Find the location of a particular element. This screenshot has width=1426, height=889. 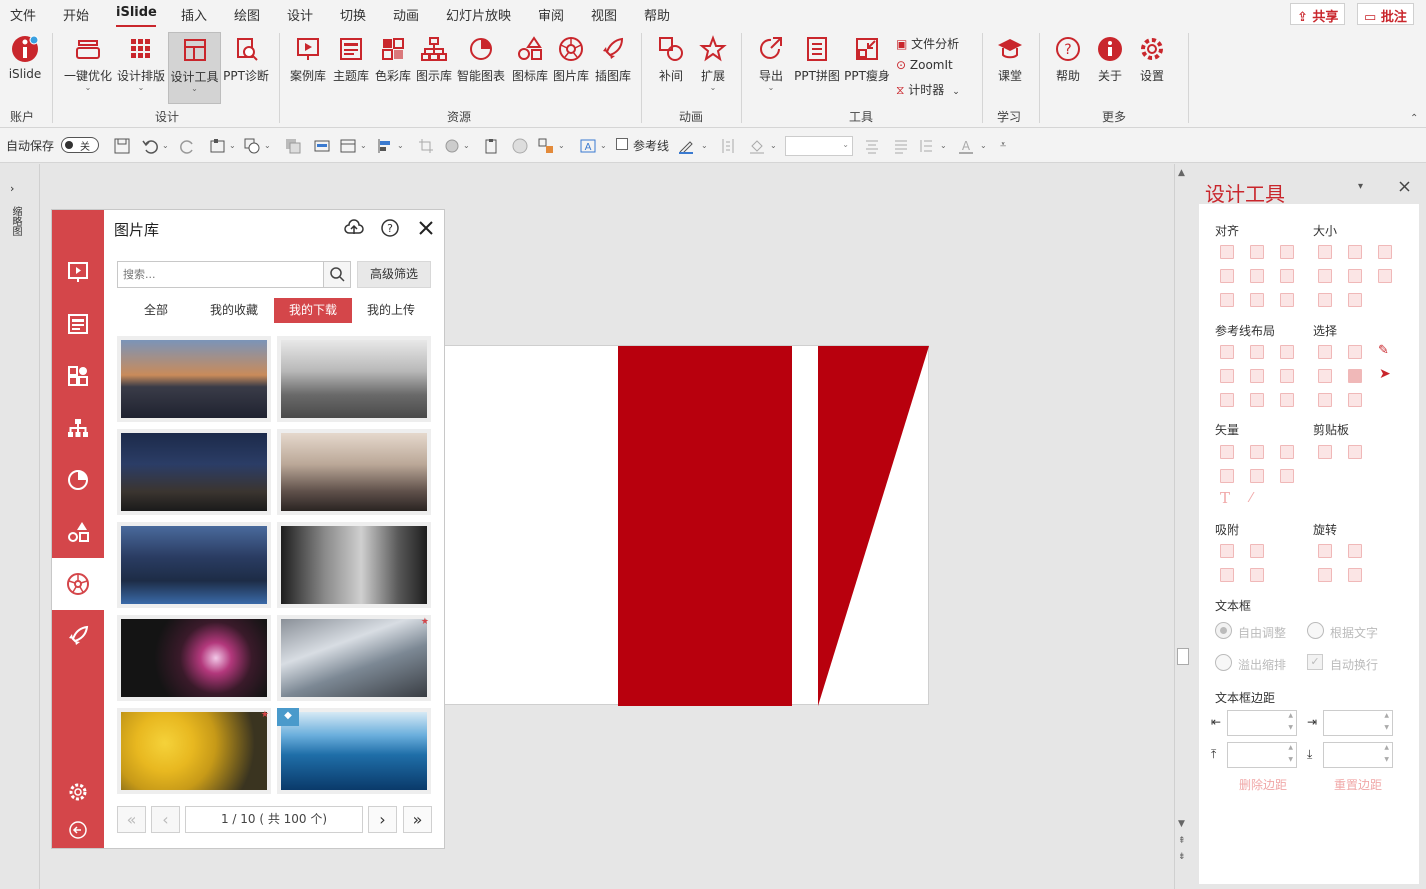

edit-points-icon is located at coordinates (1287, 476).